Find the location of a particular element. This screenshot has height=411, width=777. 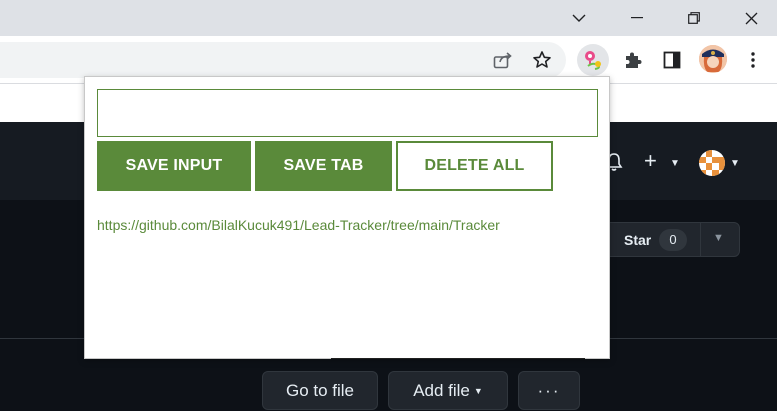

profile-avatar is located at coordinates (713, 59).